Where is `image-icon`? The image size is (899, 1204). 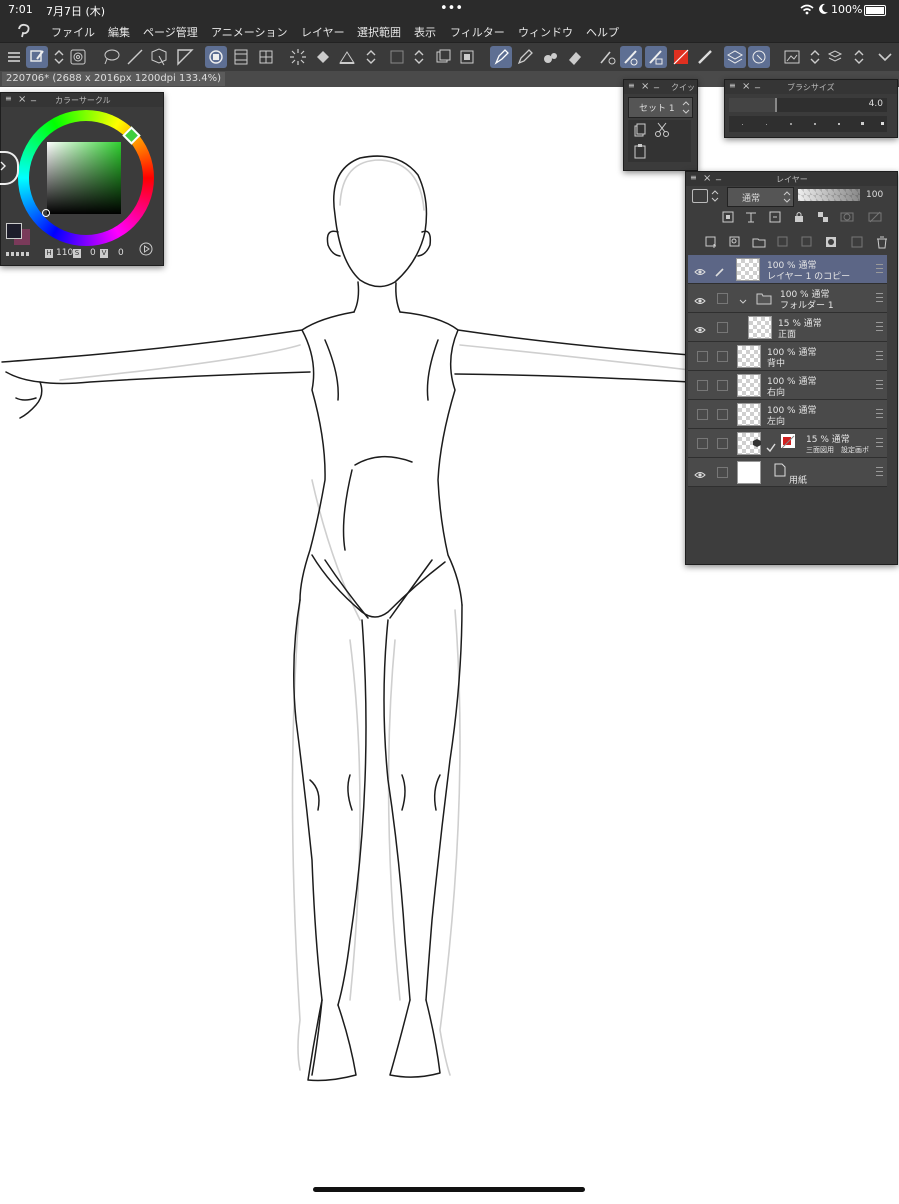 image-icon is located at coordinates (792, 57).